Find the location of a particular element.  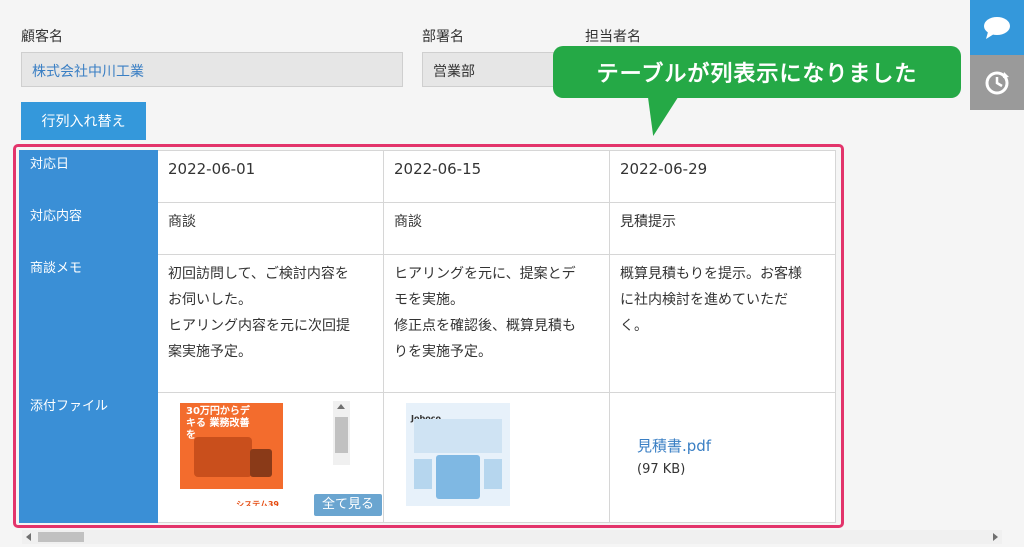

header-attachment: 添付ファイル is located at coordinates (88, 457).